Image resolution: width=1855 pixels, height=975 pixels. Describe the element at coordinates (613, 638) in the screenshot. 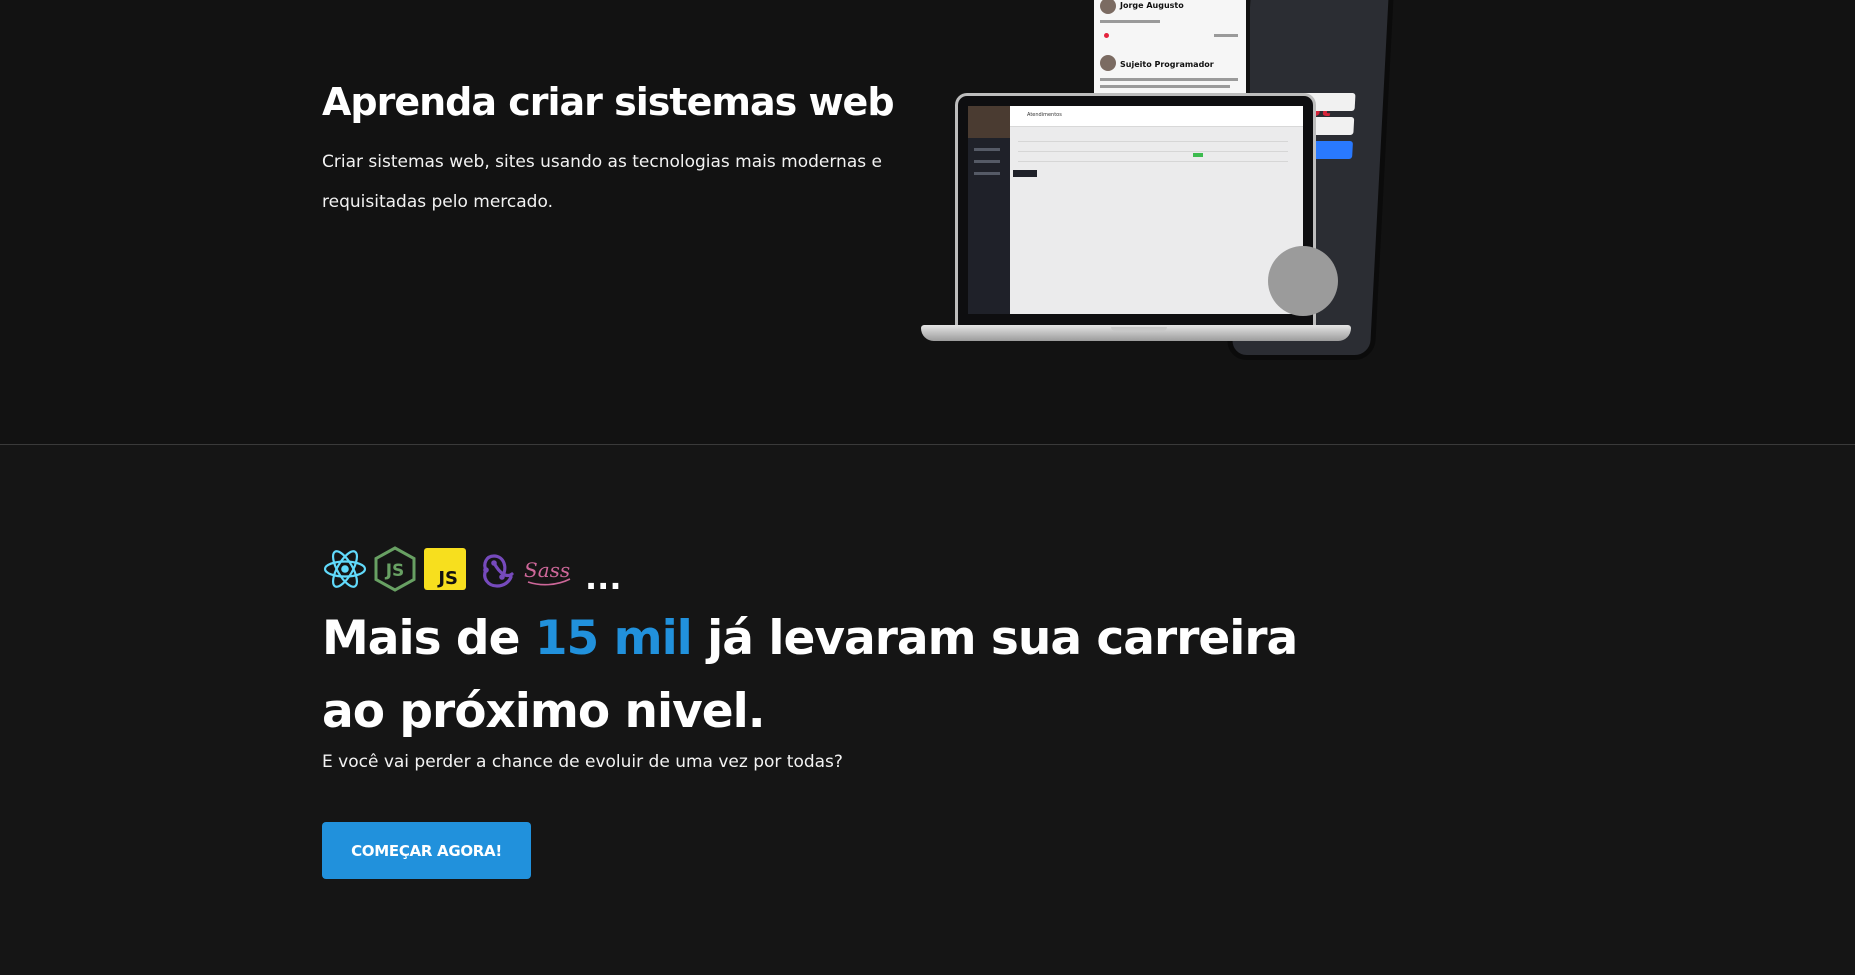

I see `headline-highlight: 15 mil` at that location.